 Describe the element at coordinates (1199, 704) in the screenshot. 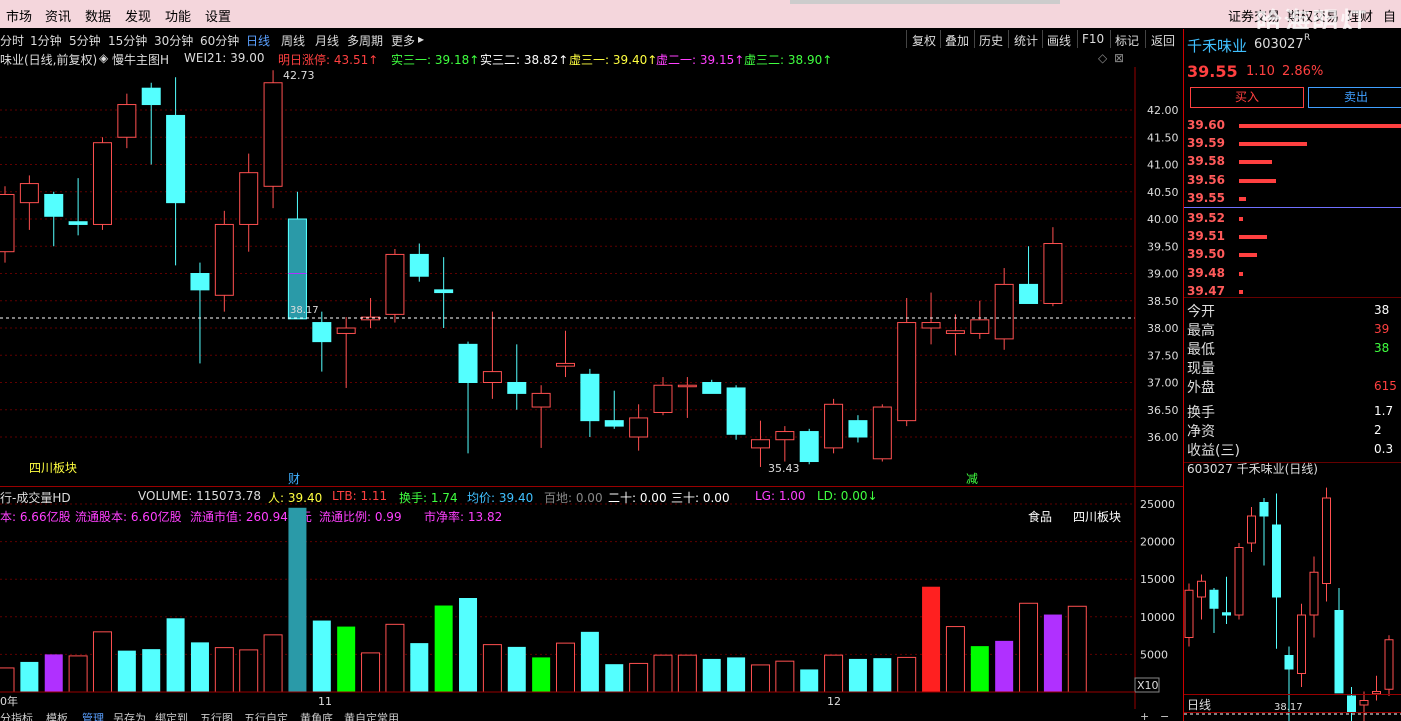

I see `mini-period: 日线` at that location.